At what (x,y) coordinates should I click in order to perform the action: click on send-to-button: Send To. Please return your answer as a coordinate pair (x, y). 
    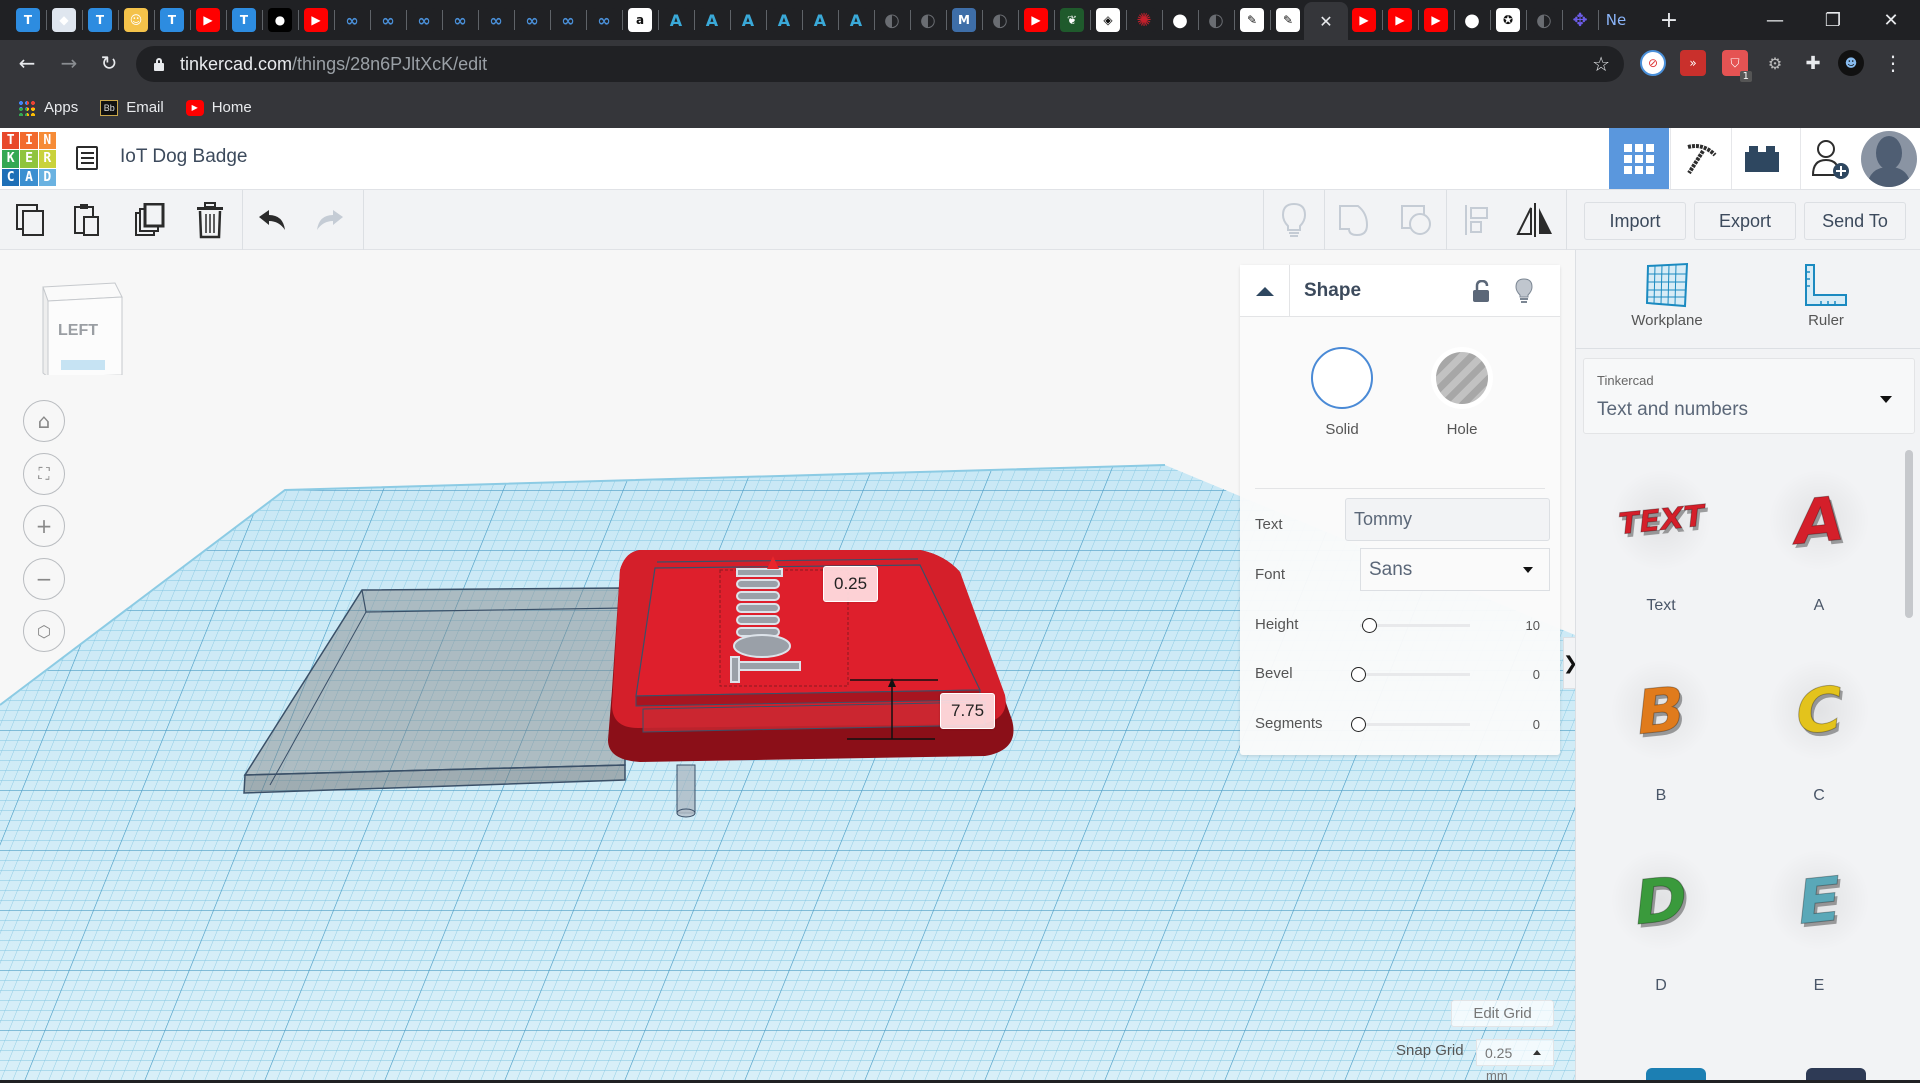
    Looking at the image, I should click on (1855, 221).